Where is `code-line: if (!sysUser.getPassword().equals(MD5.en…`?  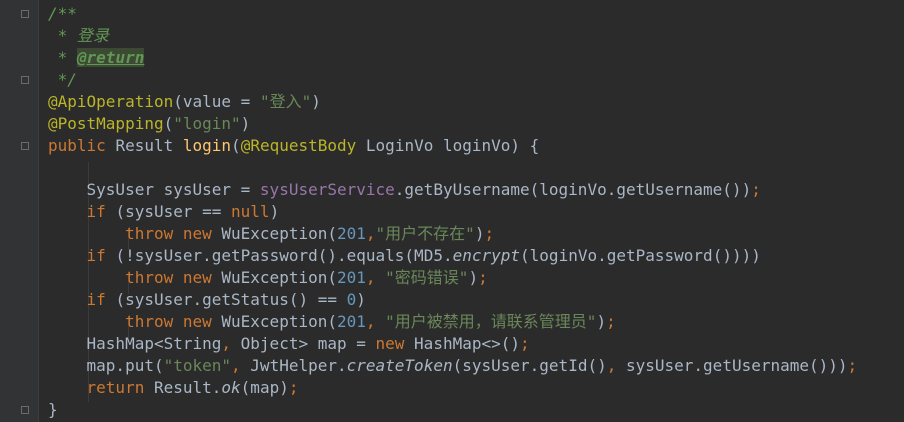 code-line: if (!sysUser.getPassword().equals(MD5.en… is located at coordinates (452, 256).